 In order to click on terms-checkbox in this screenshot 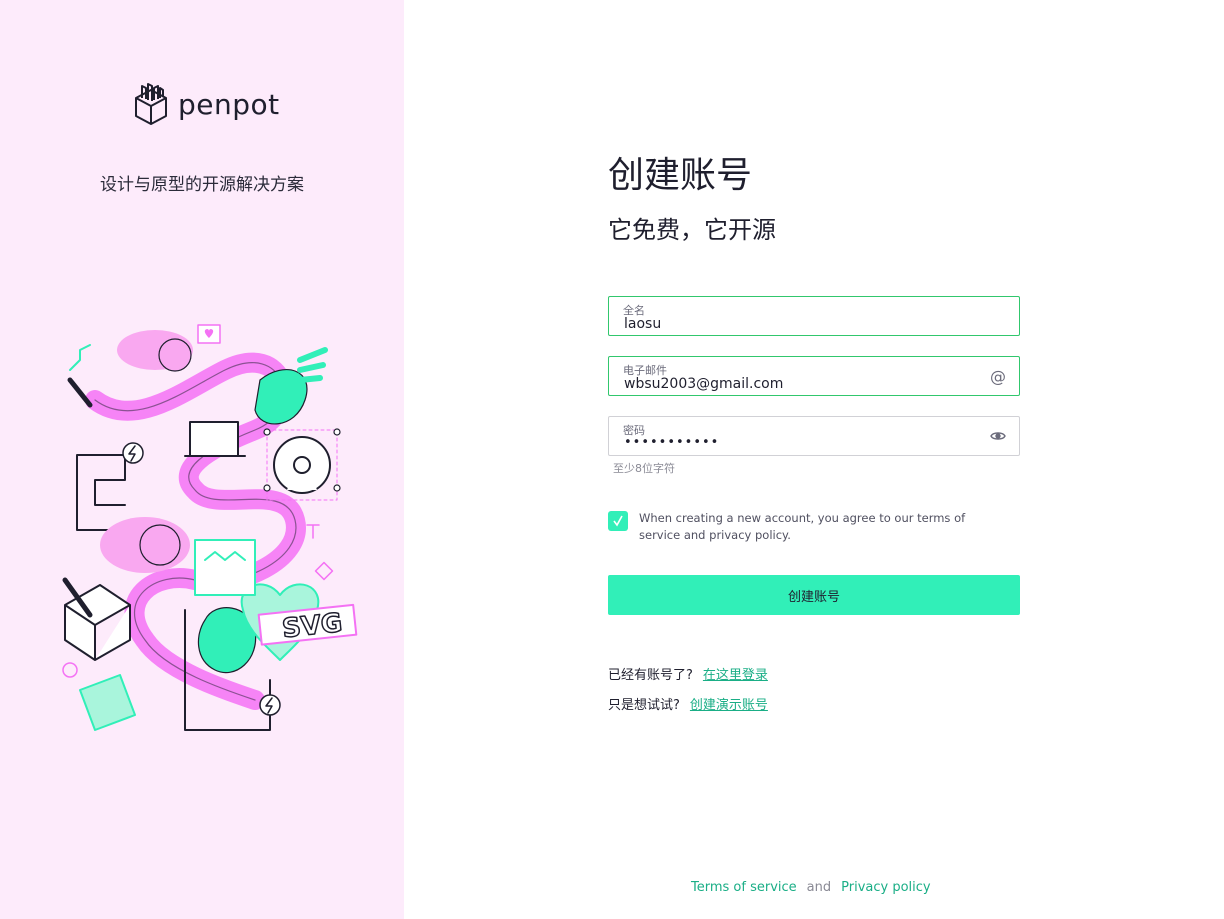, I will do `click(618, 521)`.